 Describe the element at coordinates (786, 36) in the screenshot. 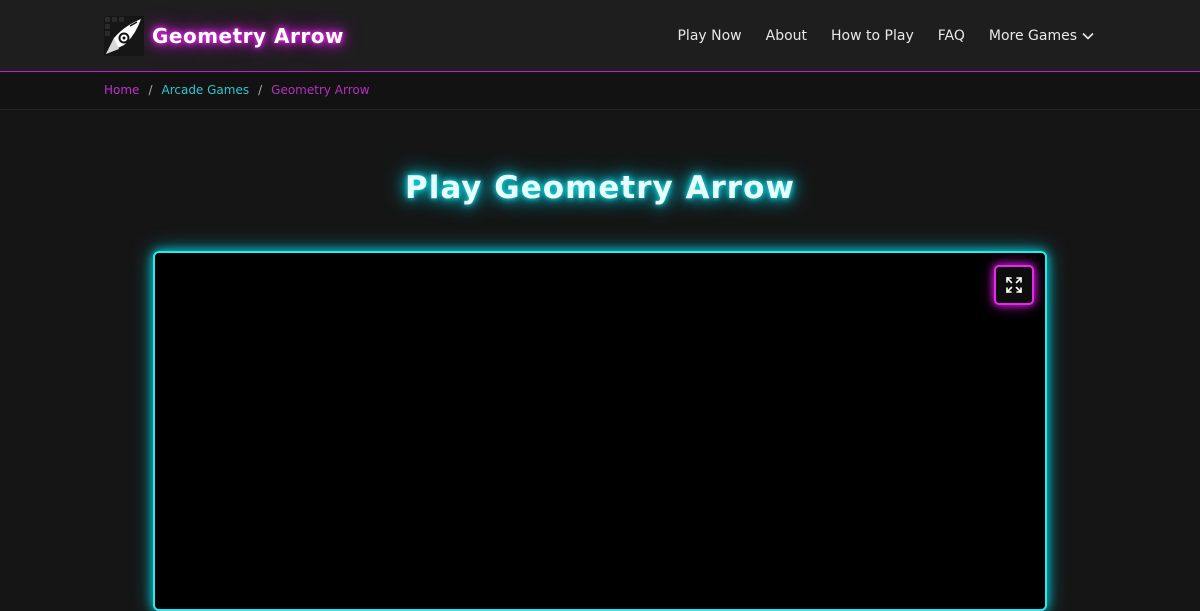

I see `nav-about: About` at that location.